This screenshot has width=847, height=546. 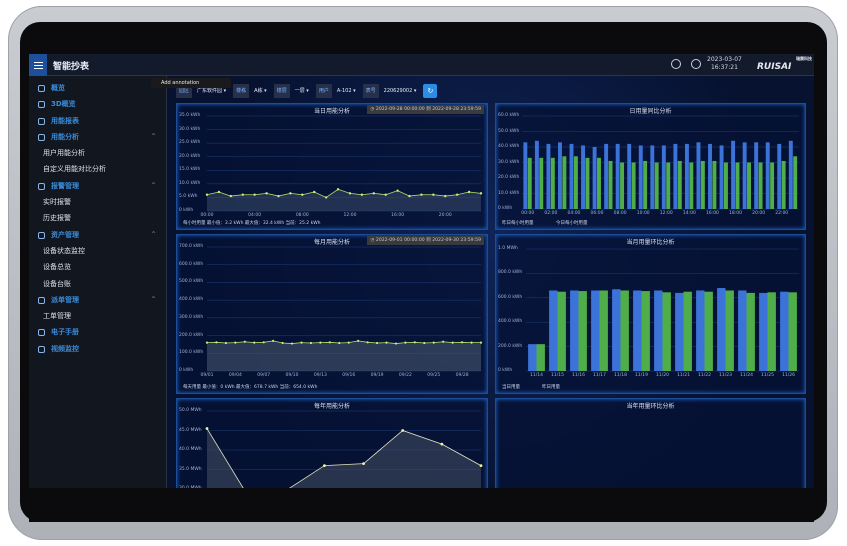 I want to click on sidebar-item: 用能分析 ^, so click(x=97, y=137).